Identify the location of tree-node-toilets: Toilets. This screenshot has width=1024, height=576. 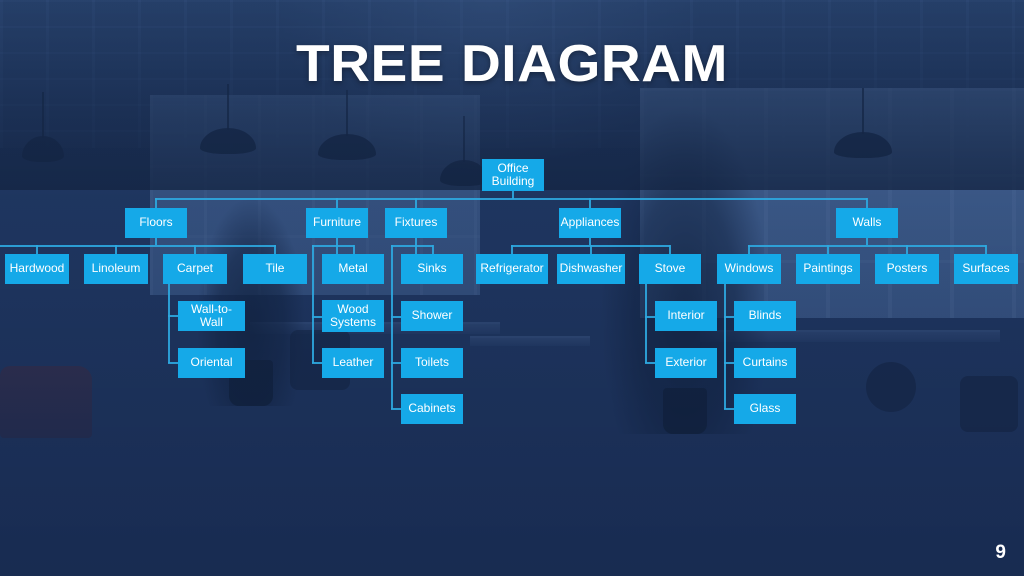
(432, 363).